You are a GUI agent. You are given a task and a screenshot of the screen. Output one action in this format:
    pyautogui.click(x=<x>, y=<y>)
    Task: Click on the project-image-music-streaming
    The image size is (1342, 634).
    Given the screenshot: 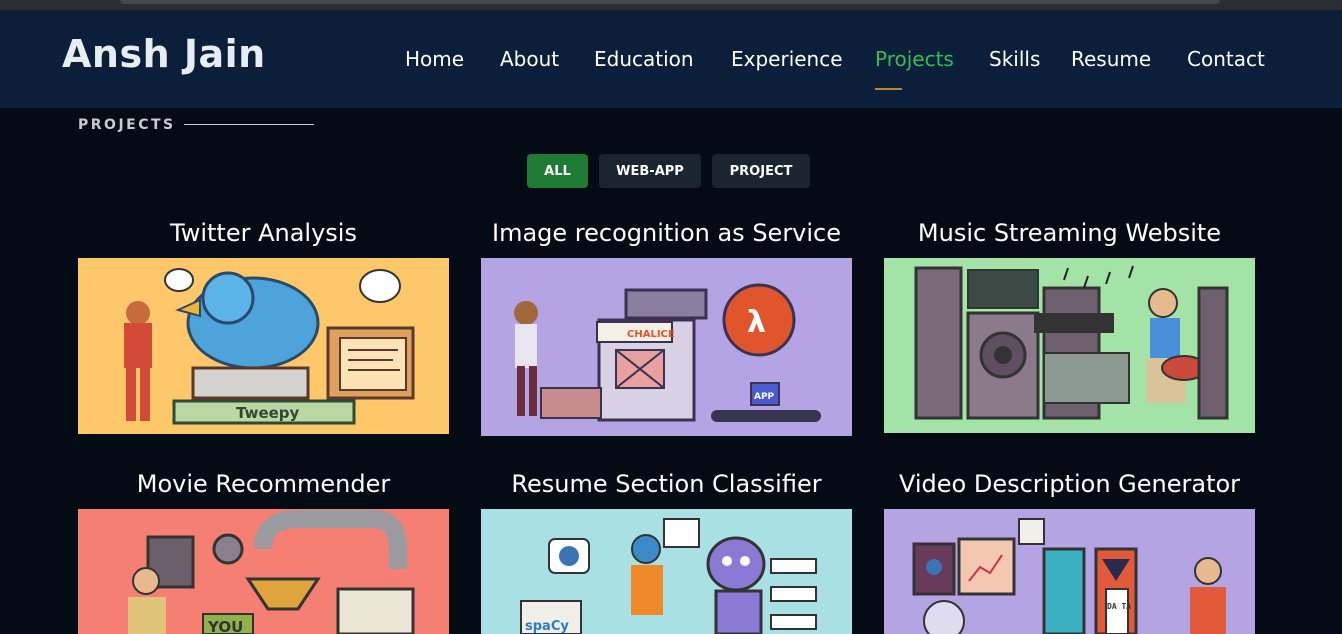 What is the action you would take?
    pyautogui.click(x=1069, y=345)
    